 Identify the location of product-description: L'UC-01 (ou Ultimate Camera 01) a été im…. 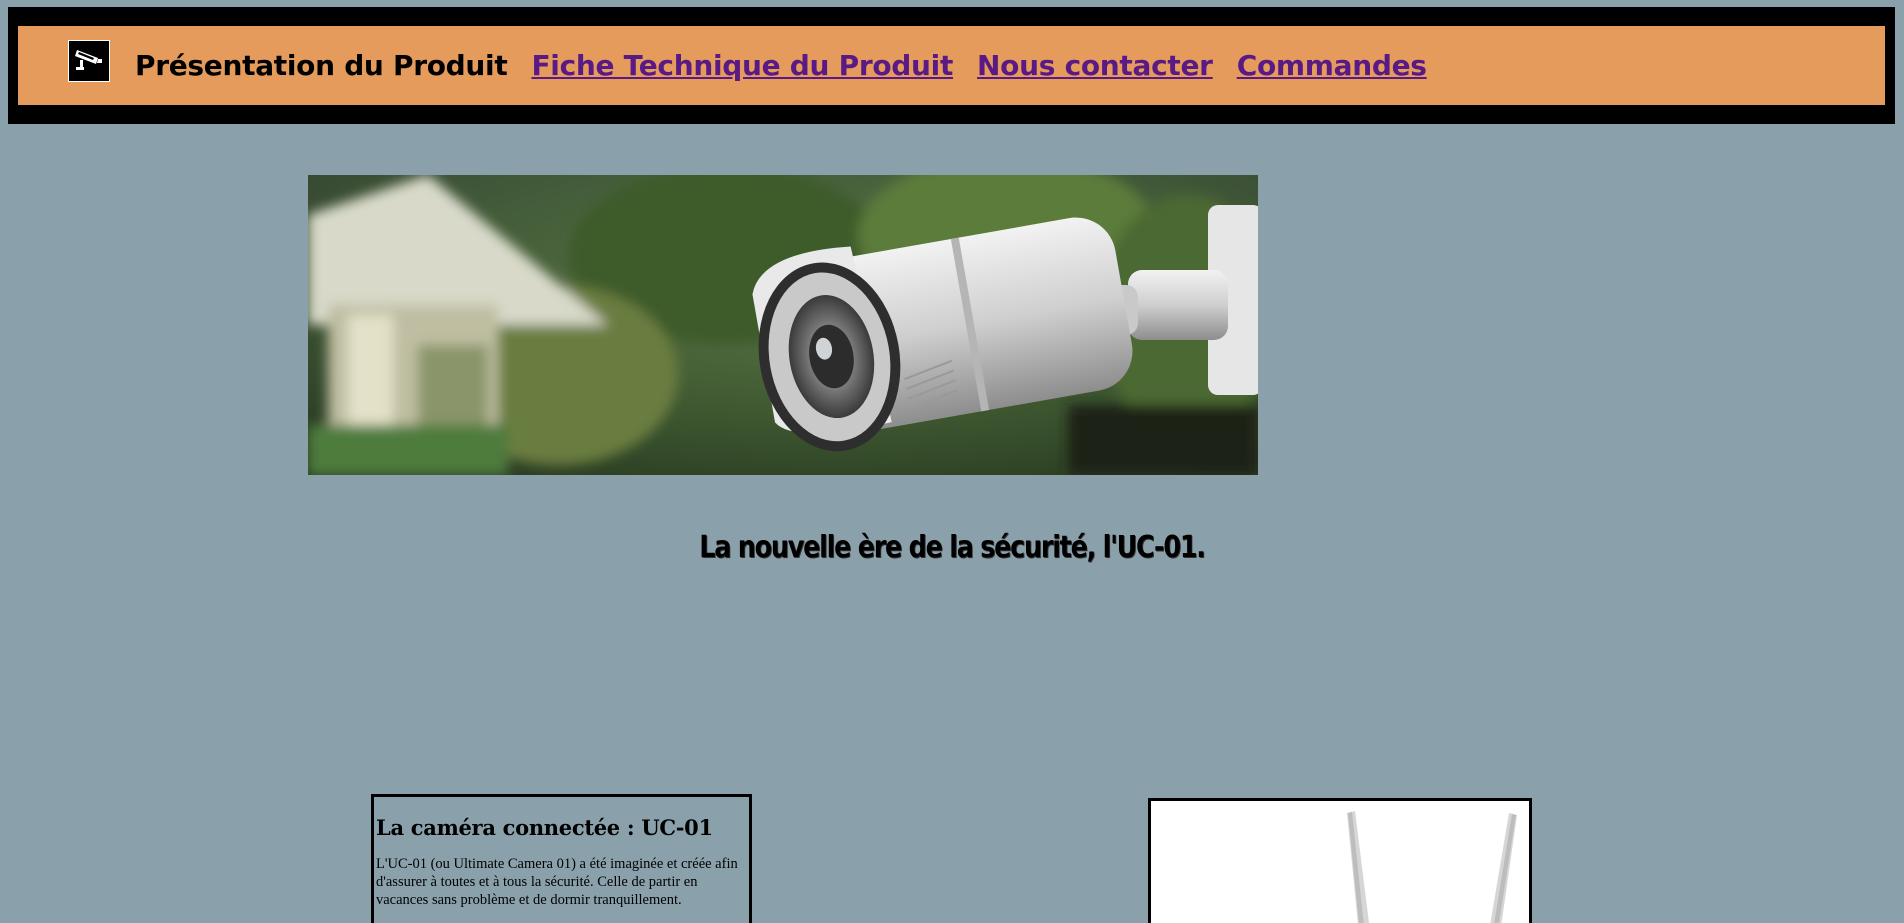
(557, 882).